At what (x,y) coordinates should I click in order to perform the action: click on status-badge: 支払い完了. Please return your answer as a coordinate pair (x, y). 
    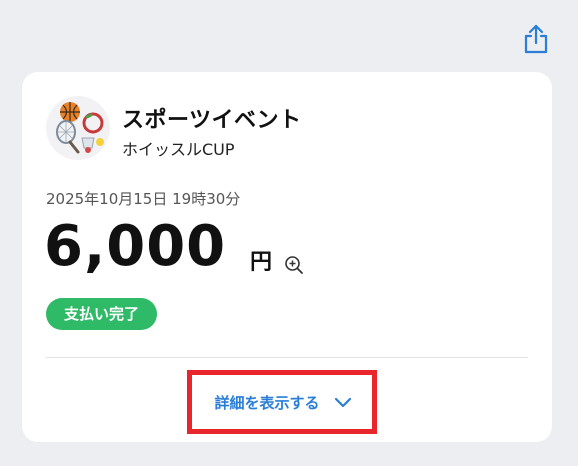
    Looking at the image, I should click on (102, 314).